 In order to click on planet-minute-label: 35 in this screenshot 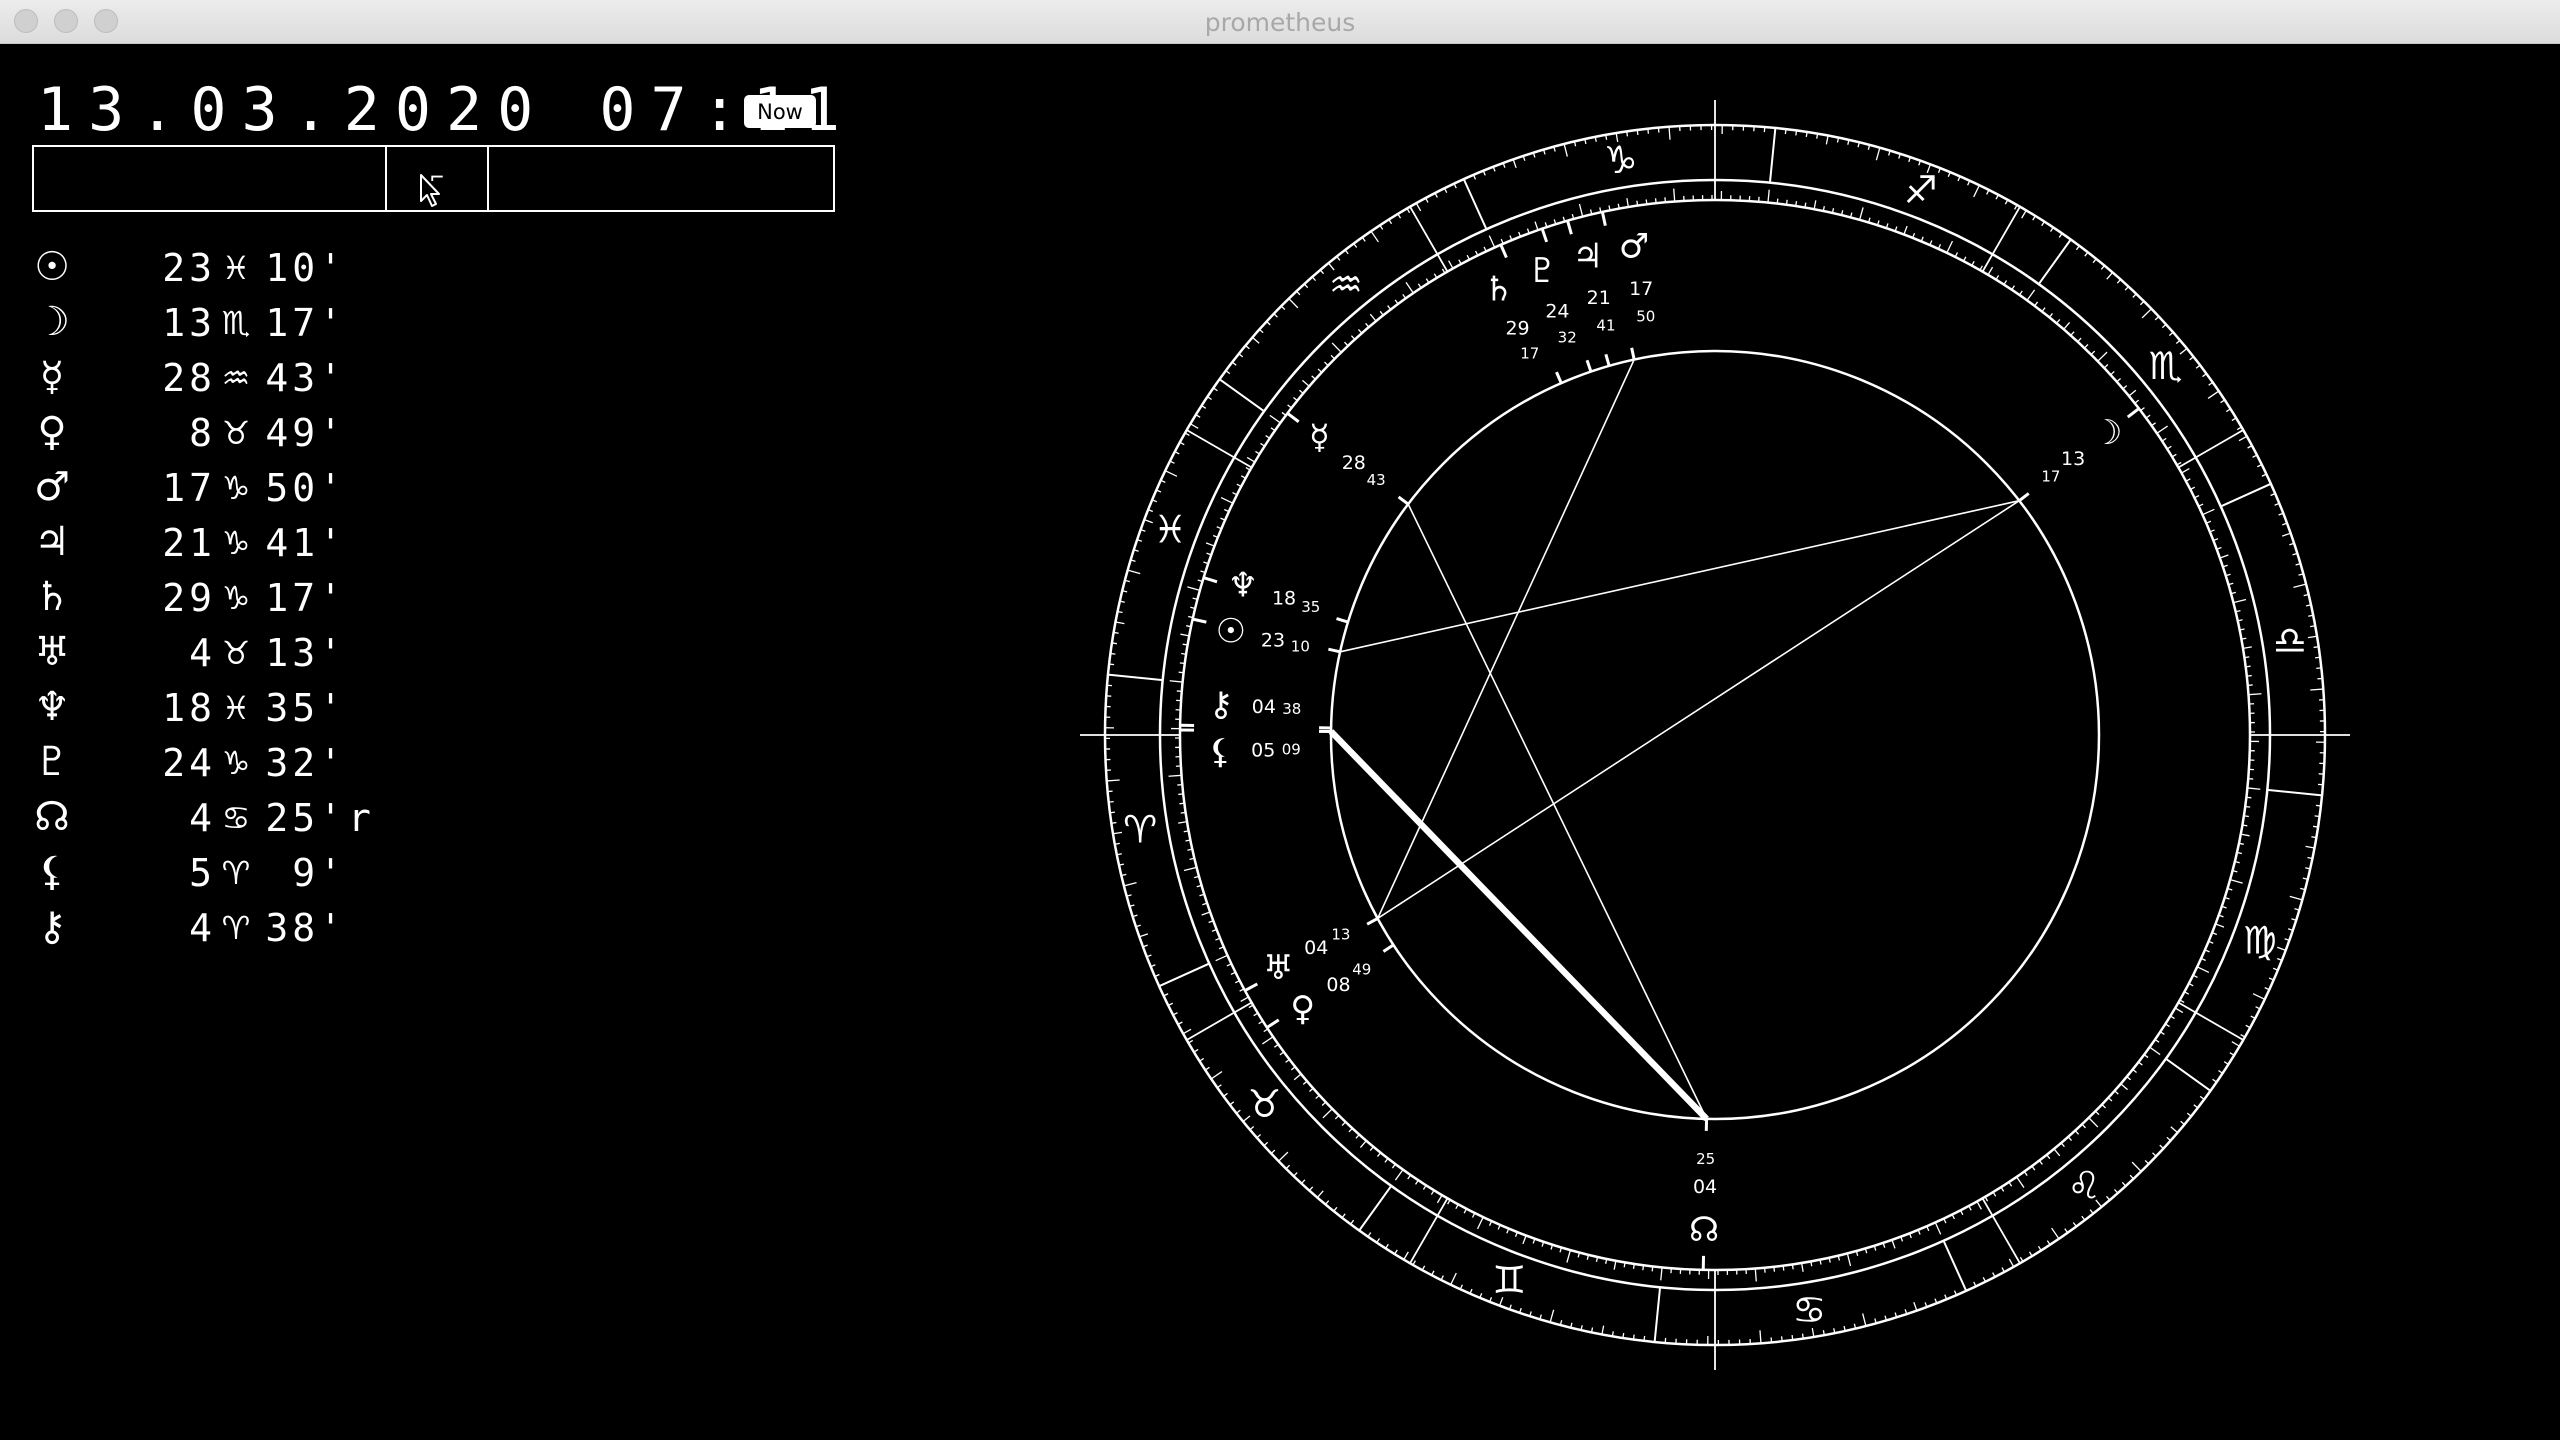, I will do `click(1310, 607)`.